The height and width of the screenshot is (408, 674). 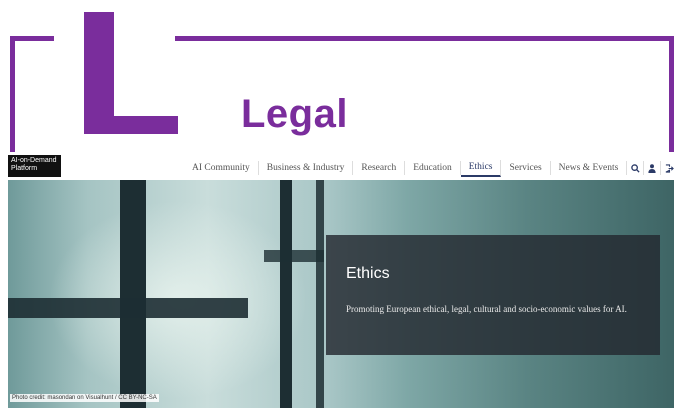 What do you see at coordinates (131, 73) in the screenshot?
I see `section-letter-graphic` at bounding box center [131, 73].